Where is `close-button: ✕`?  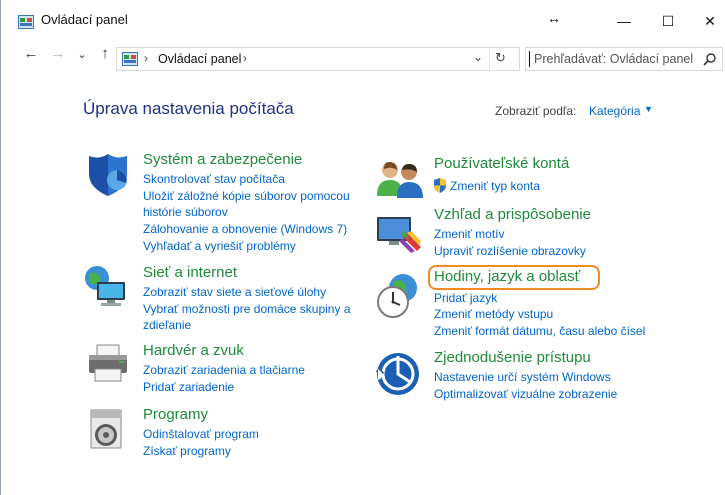
close-button: ✕ is located at coordinates (707, 21).